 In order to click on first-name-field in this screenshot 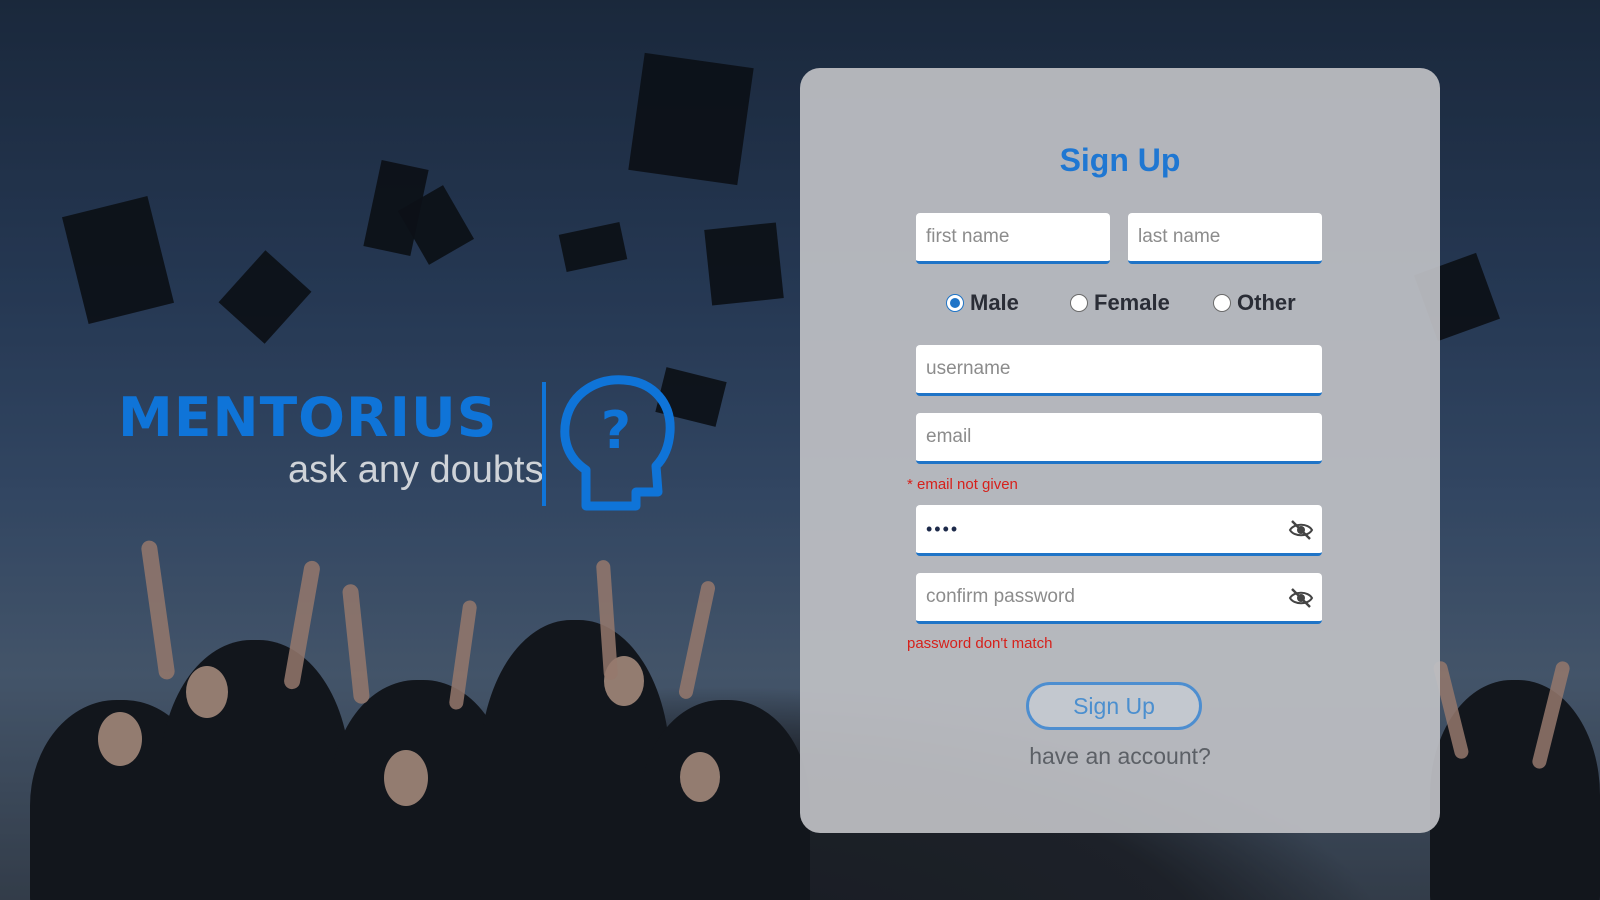, I will do `click(1013, 238)`.